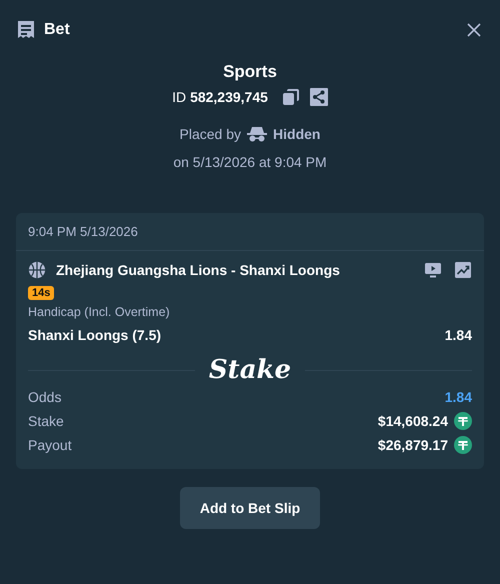  Describe the element at coordinates (413, 445) in the screenshot. I see `amount-value: $26,879.17` at that location.